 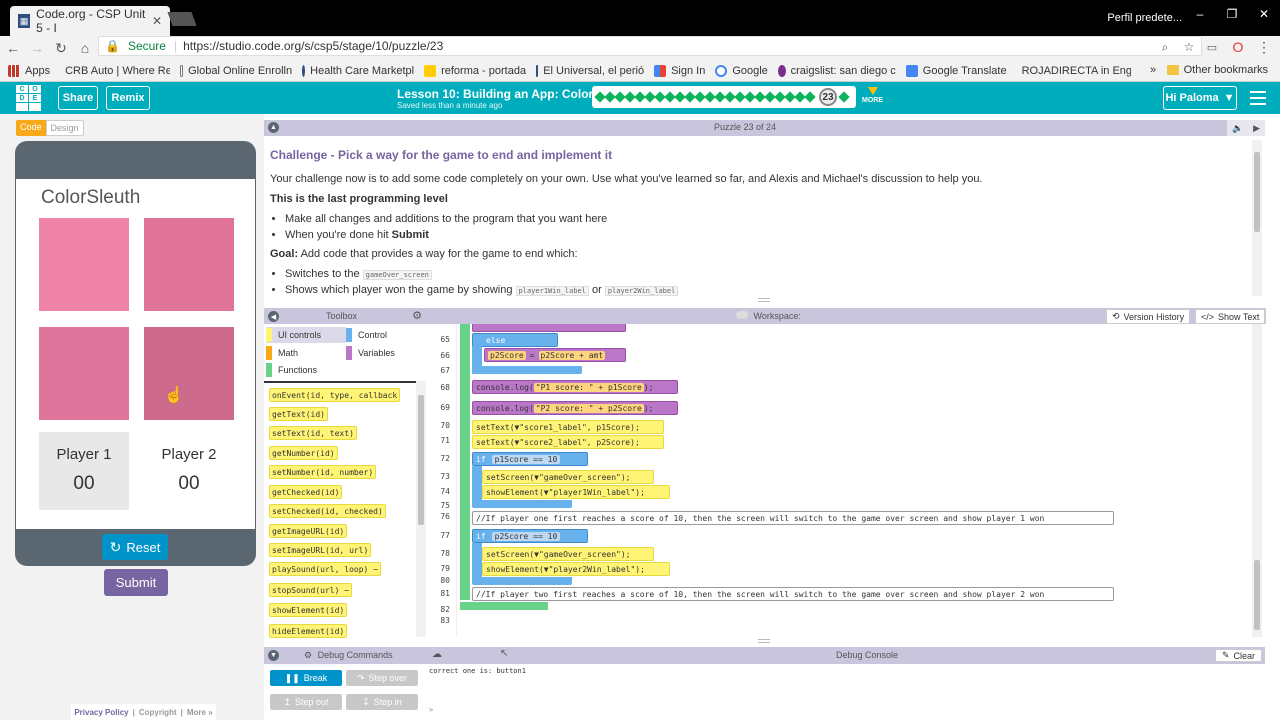 I want to click on collapse-debug-icon: ▼, so click(x=273, y=655).